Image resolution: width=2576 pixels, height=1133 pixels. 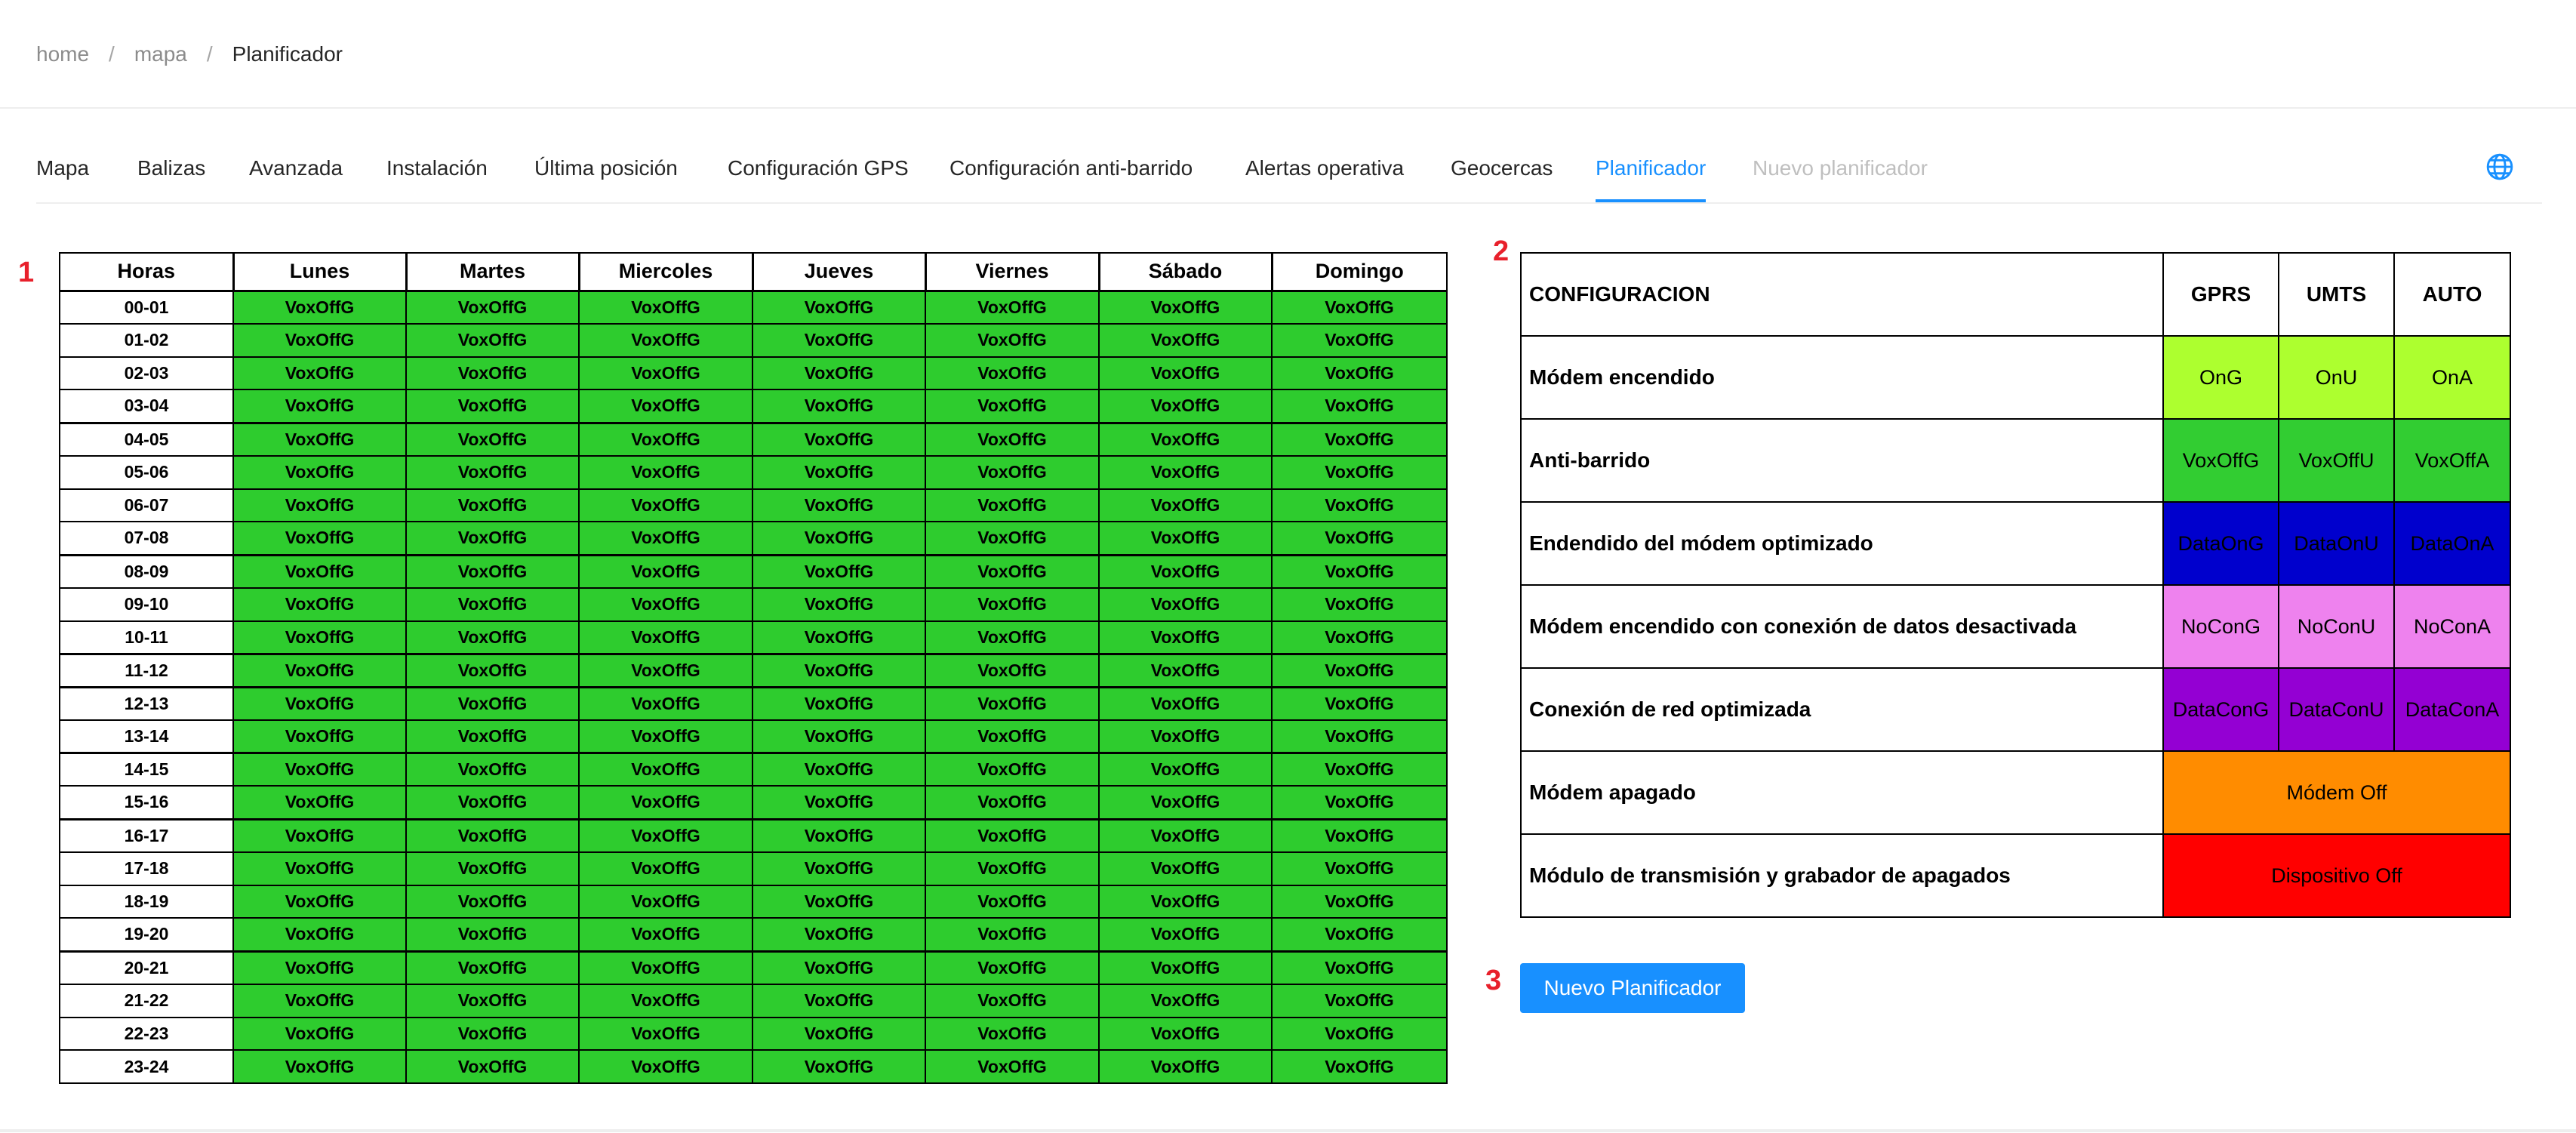 I want to click on tab-planificador: Planificador, so click(x=1651, y=168).